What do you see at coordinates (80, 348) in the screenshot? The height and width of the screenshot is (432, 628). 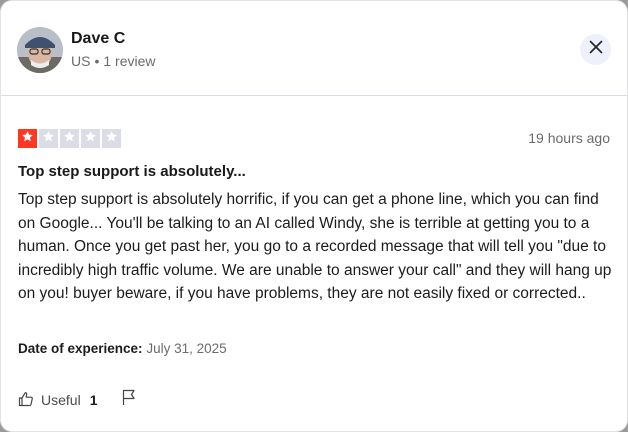 I see `experience-label: Date of experience:` at bounding box center [80, 348].